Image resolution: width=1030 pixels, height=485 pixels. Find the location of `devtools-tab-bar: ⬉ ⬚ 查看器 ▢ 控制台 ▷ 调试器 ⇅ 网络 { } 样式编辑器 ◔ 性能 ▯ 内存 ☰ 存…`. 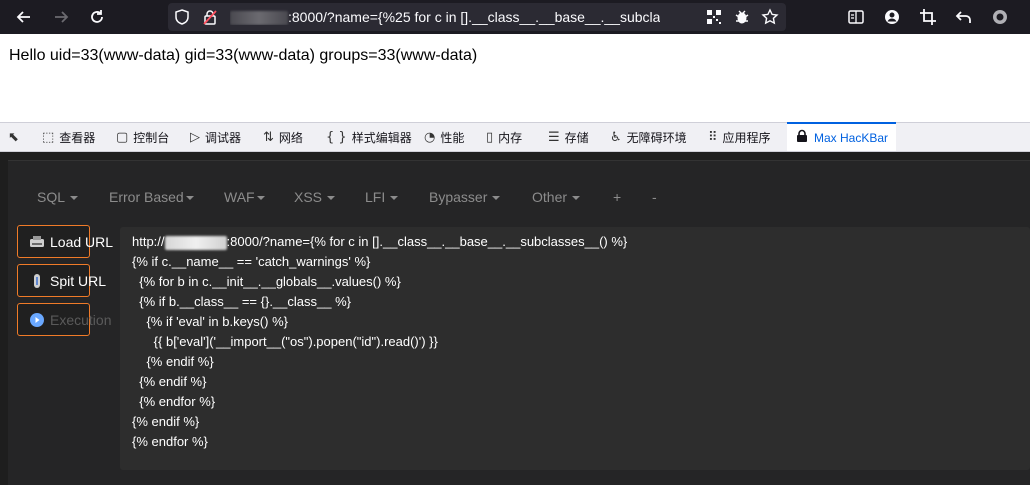

devtools-tab-bar: ⬉ ⬚ 查看器 ▢ 控制台 ▷ 调试器 ⇅ 网络 { } 样式编辑器 ◔ 性能 ▯ 内存 ☰ 存… is located at coordinates (515, 137).